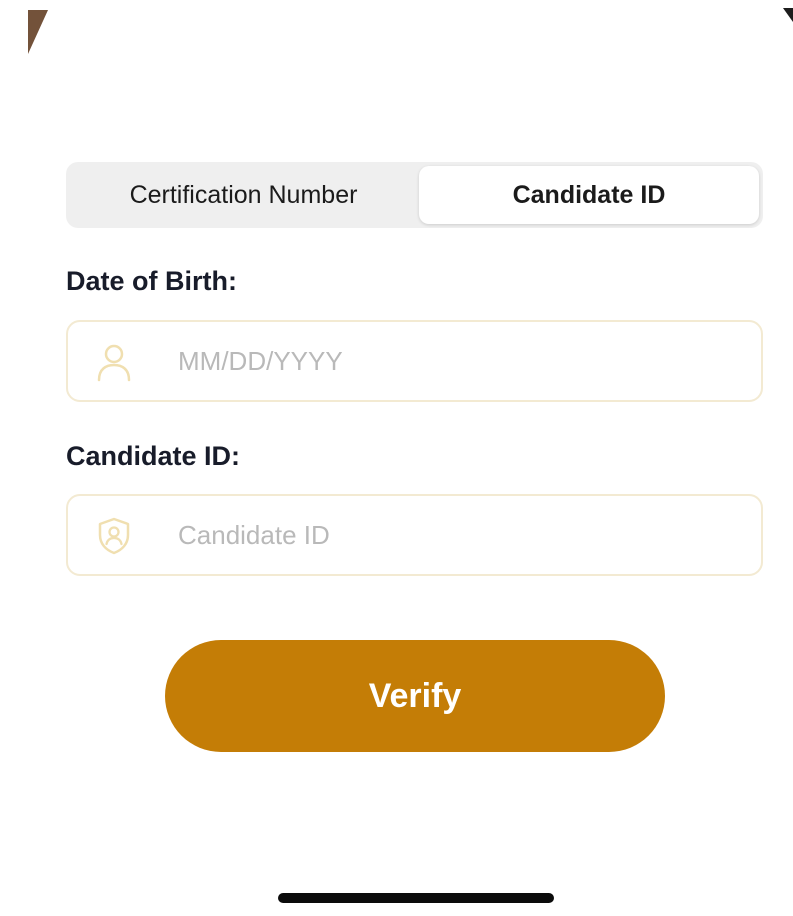 This screenshot has height=916, width=793. I want to click on date-of-birth-input: MM/DD/YYYY, so click(260, 361).